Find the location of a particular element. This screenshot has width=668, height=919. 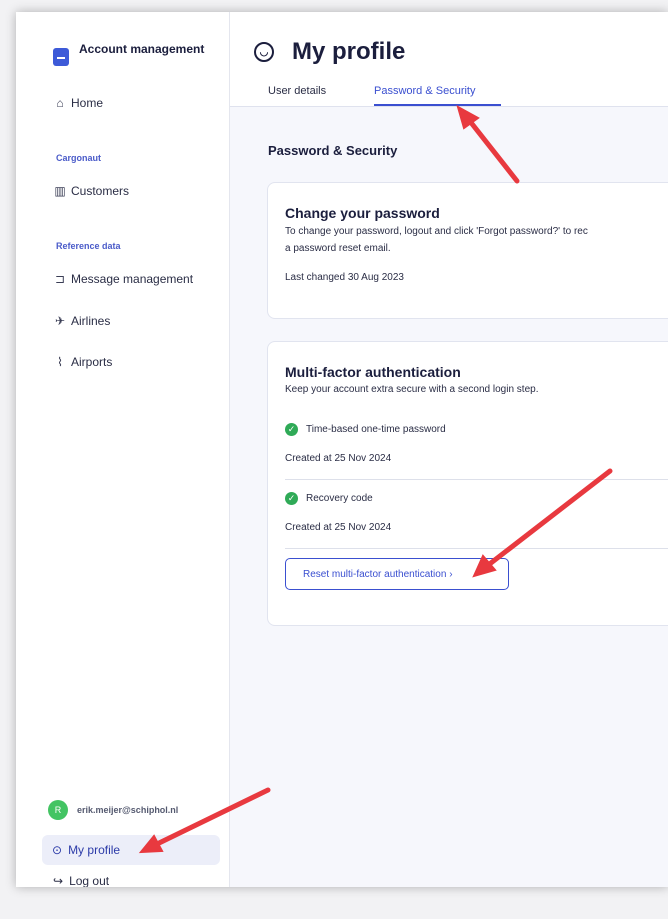

sidebar-item-label: Customers is located at coordinates (100, 191).